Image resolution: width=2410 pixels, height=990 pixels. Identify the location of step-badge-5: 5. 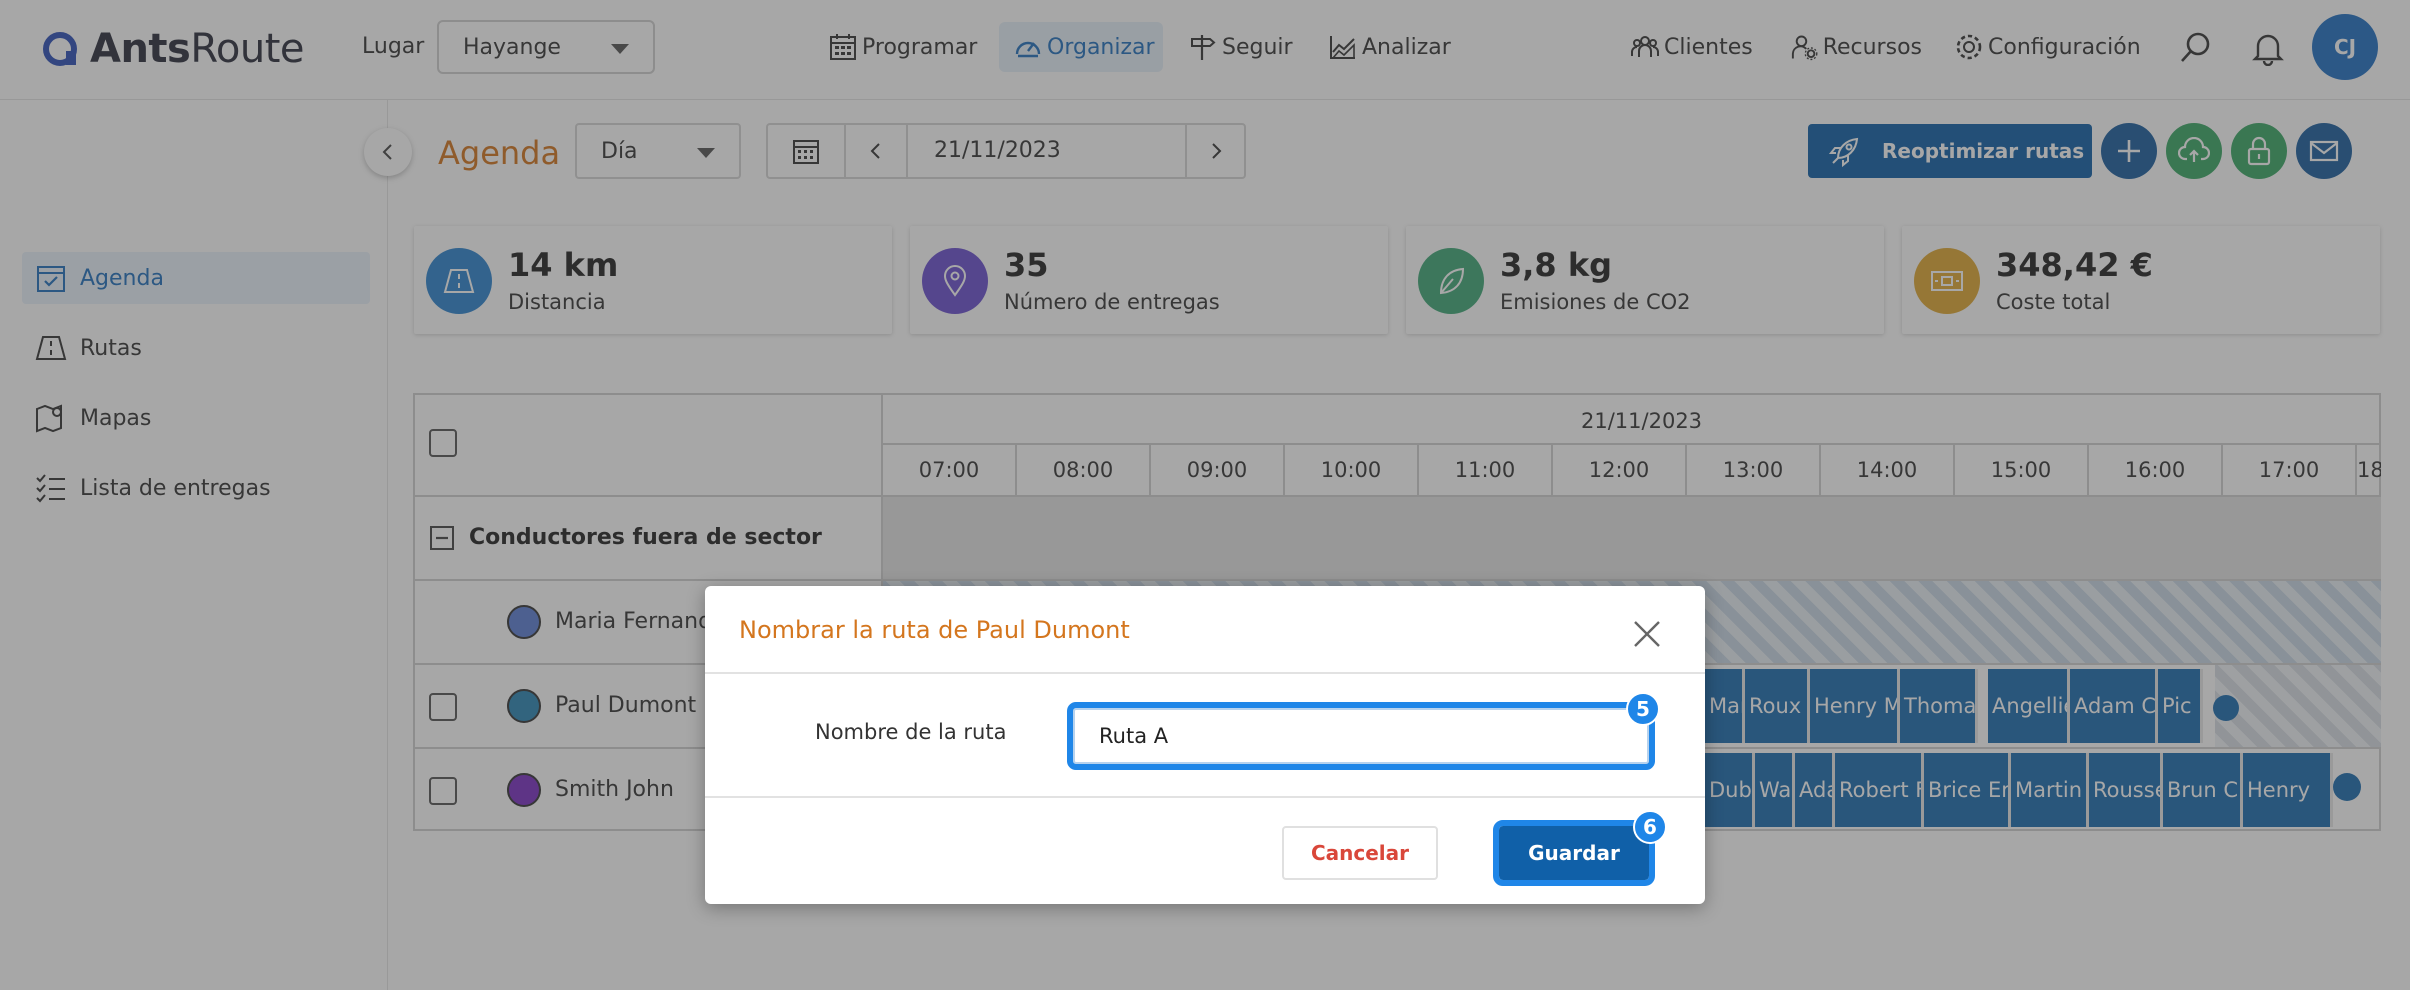
(1643, 709).